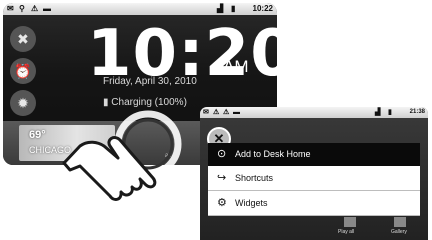  I want to click on alarm-icon: ⏰, so click(23, 71).